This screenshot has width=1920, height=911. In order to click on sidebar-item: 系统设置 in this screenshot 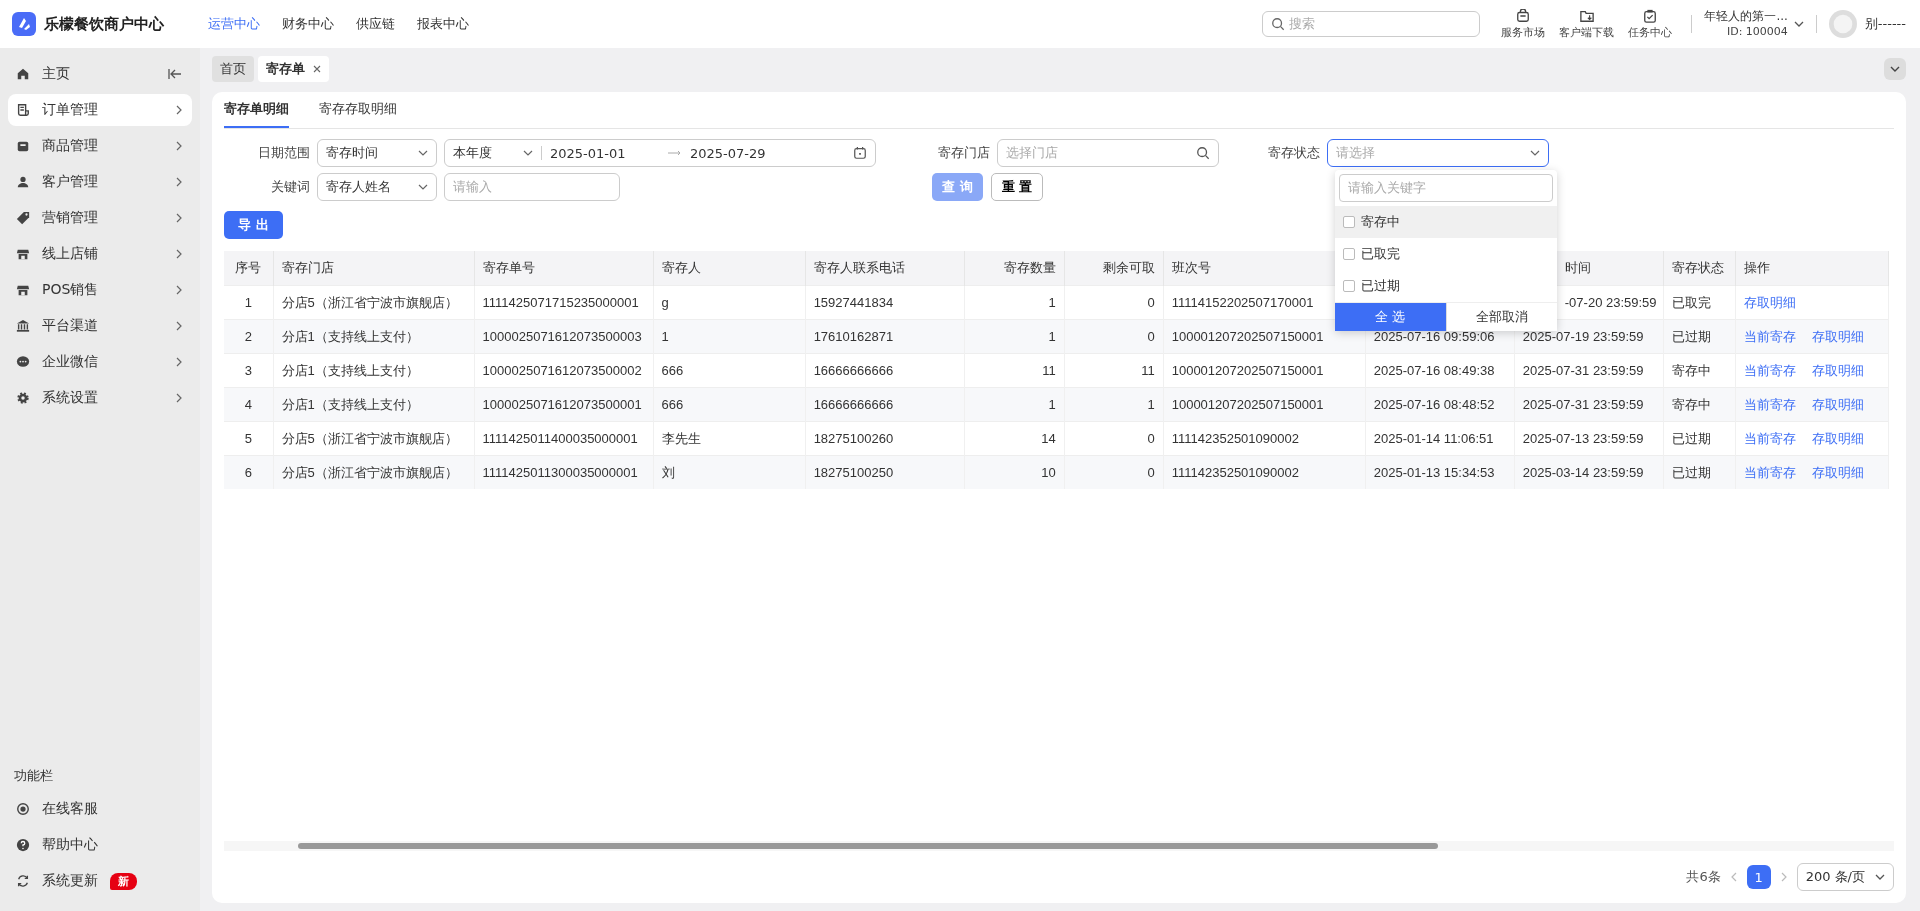, I will do `click(100, 398)`.